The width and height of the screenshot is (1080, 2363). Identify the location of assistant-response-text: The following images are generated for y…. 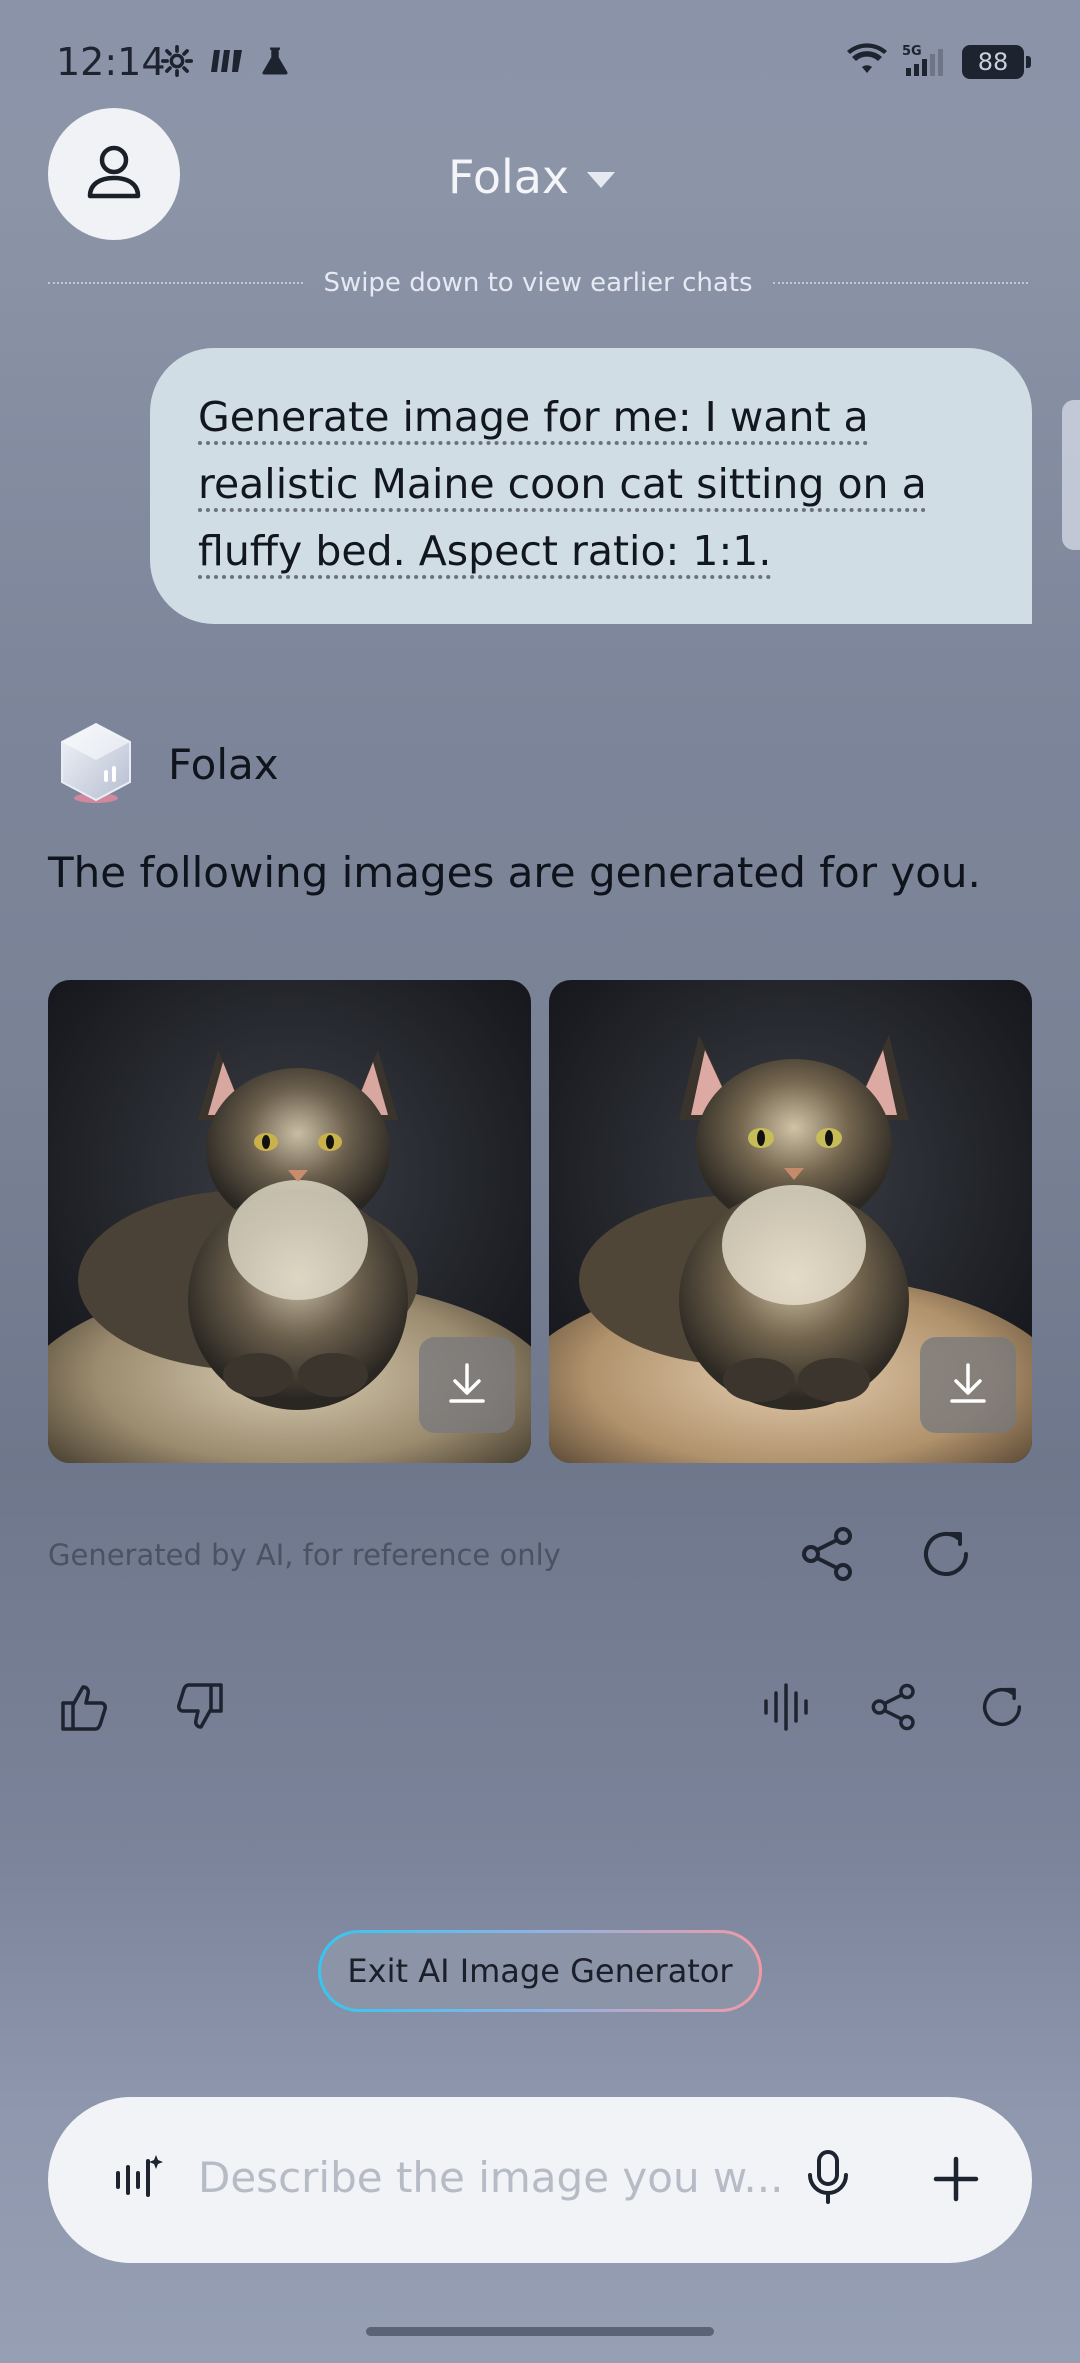
(514, 872).